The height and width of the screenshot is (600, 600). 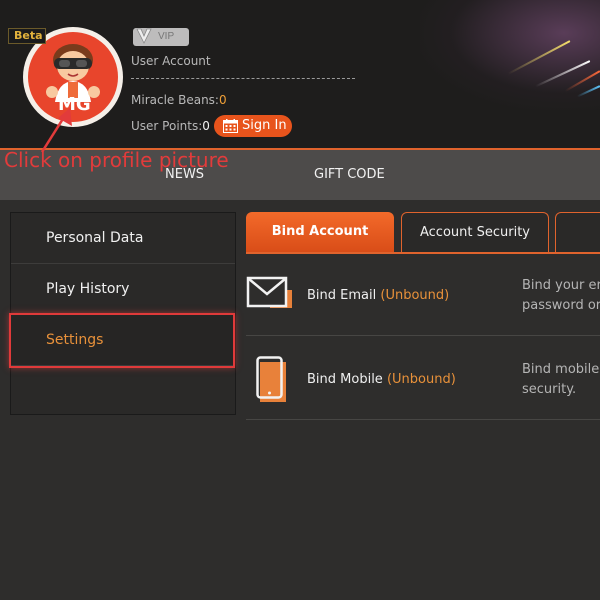 I want to click on bind-mobile-title: Bind Mobile (Unbound), so click(x=381, y=379).